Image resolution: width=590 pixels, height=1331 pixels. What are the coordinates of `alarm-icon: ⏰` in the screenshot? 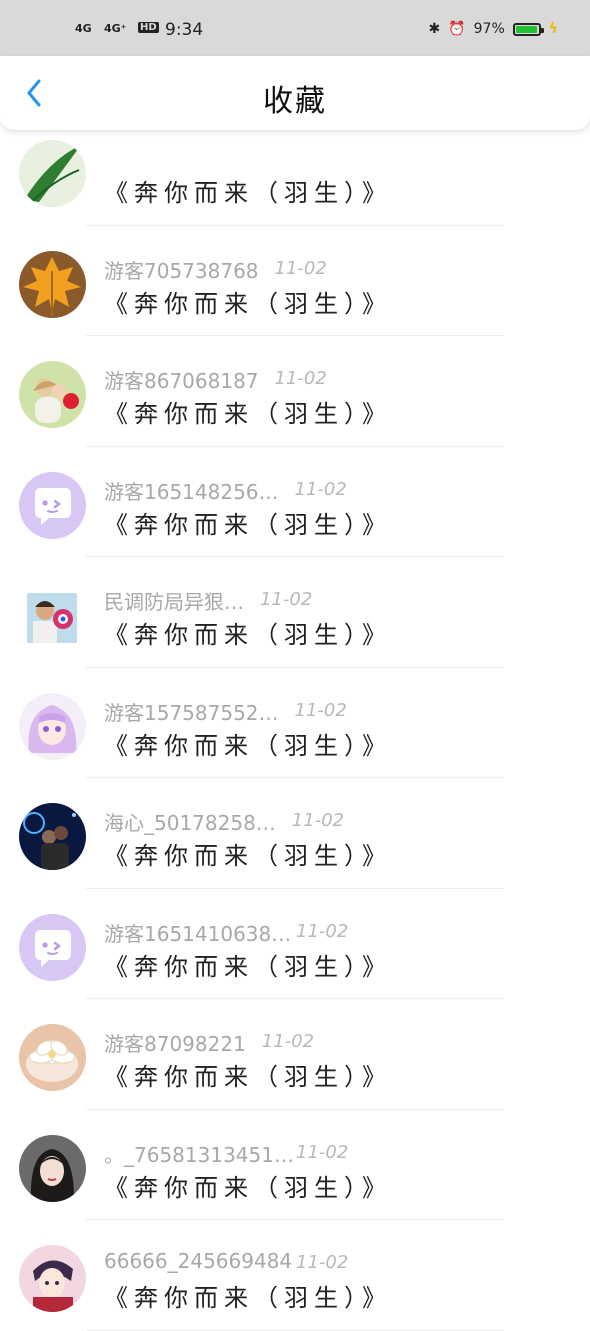 It's located at (457, 29).